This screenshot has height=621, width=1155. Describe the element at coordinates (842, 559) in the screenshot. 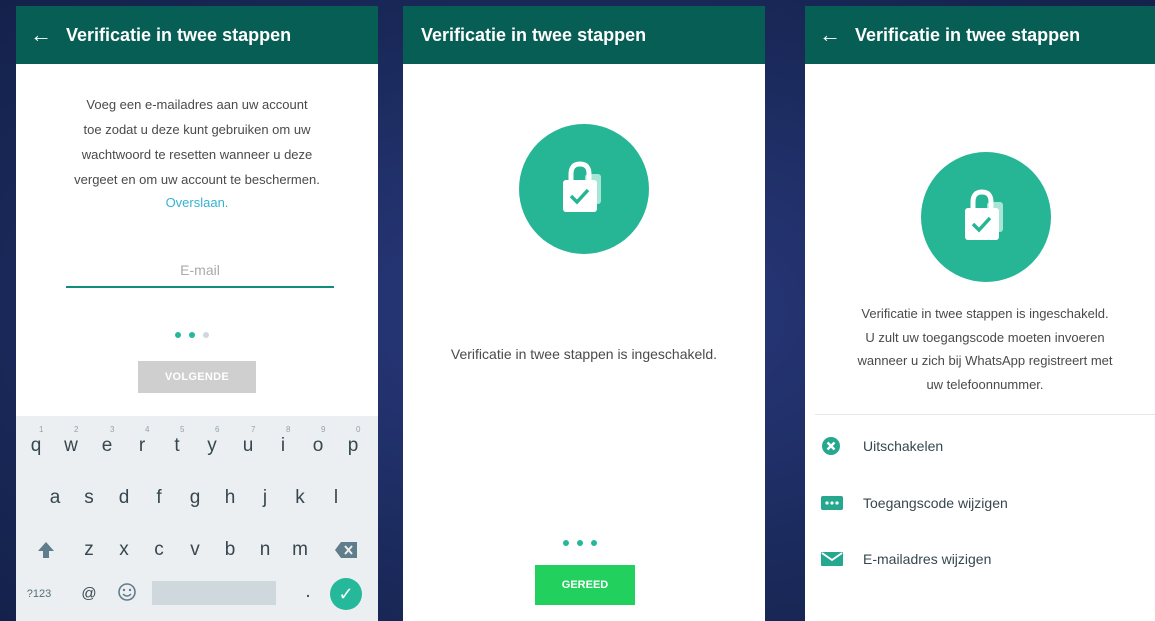

I see `mail-icon` at that location.